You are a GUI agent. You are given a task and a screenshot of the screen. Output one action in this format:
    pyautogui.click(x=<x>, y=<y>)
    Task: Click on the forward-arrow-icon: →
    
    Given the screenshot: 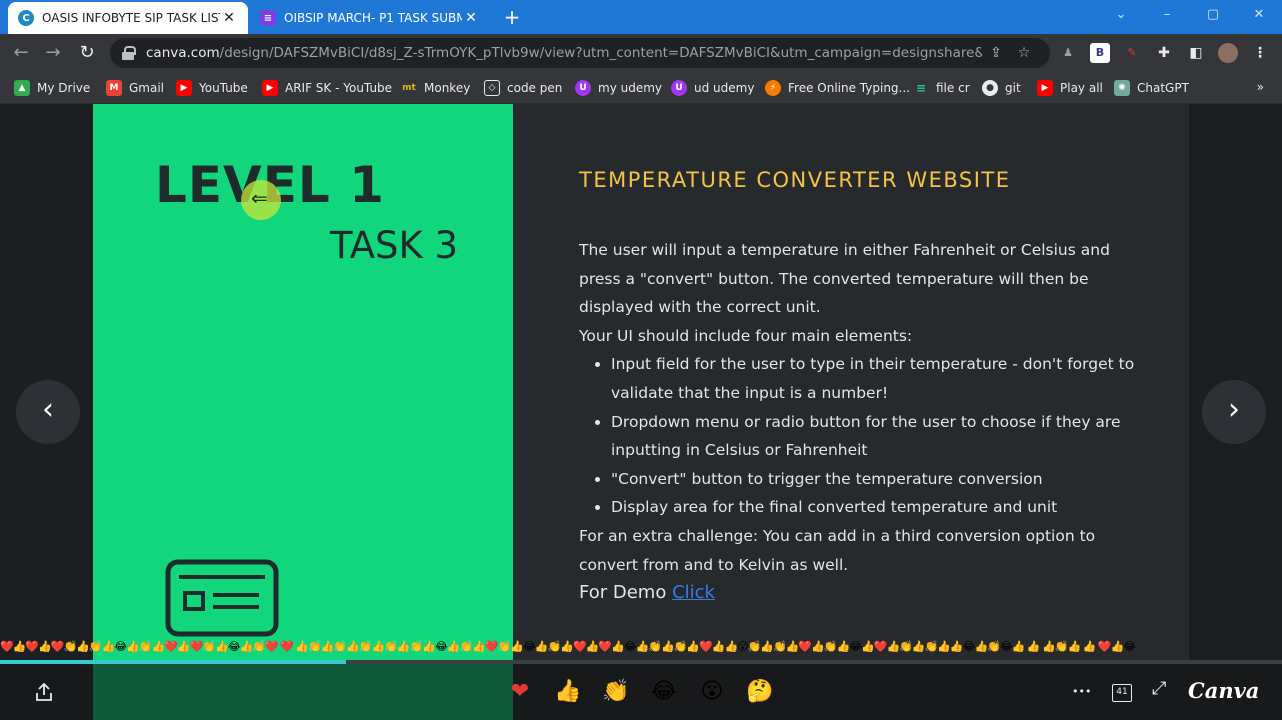 What is the action you would take?
    pyautogui.click(x=53, y=53)
    